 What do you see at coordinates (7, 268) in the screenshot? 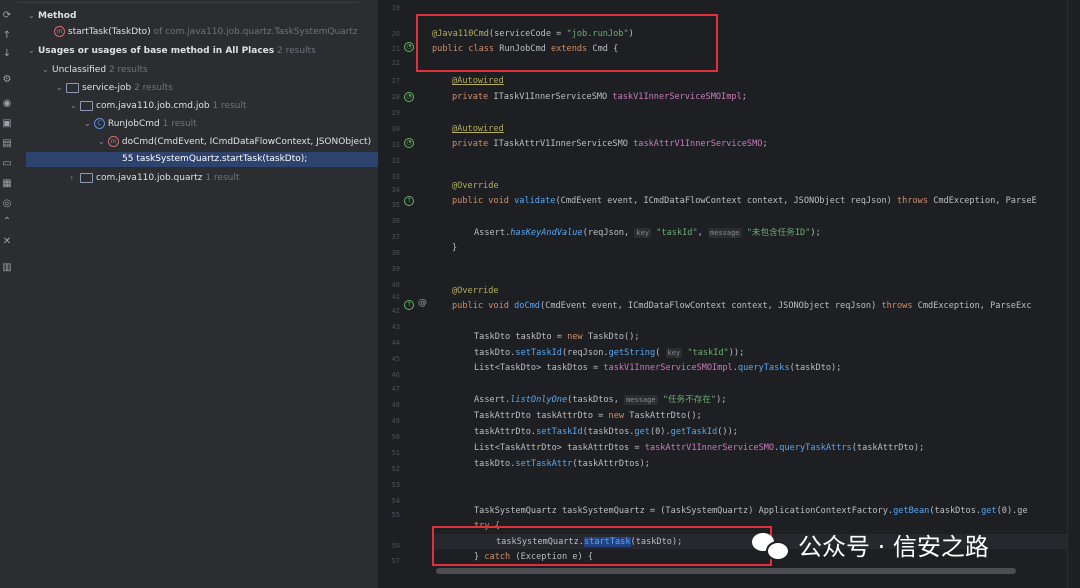
I see `layout-icon: ▥` at bounding box center [7, 268].